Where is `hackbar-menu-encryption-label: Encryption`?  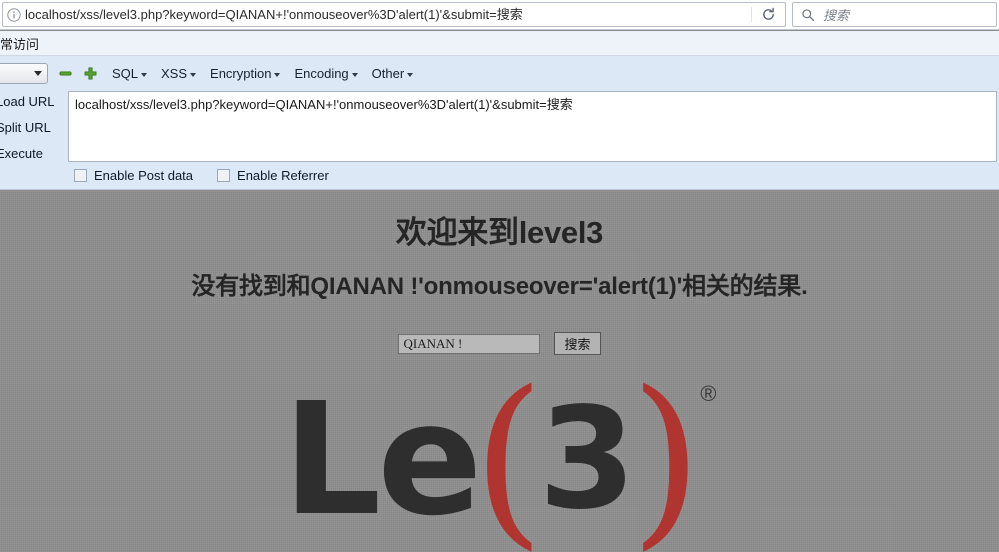 hackbar-menu-encryption-label: Encryption is located at coordinates (241, 73).